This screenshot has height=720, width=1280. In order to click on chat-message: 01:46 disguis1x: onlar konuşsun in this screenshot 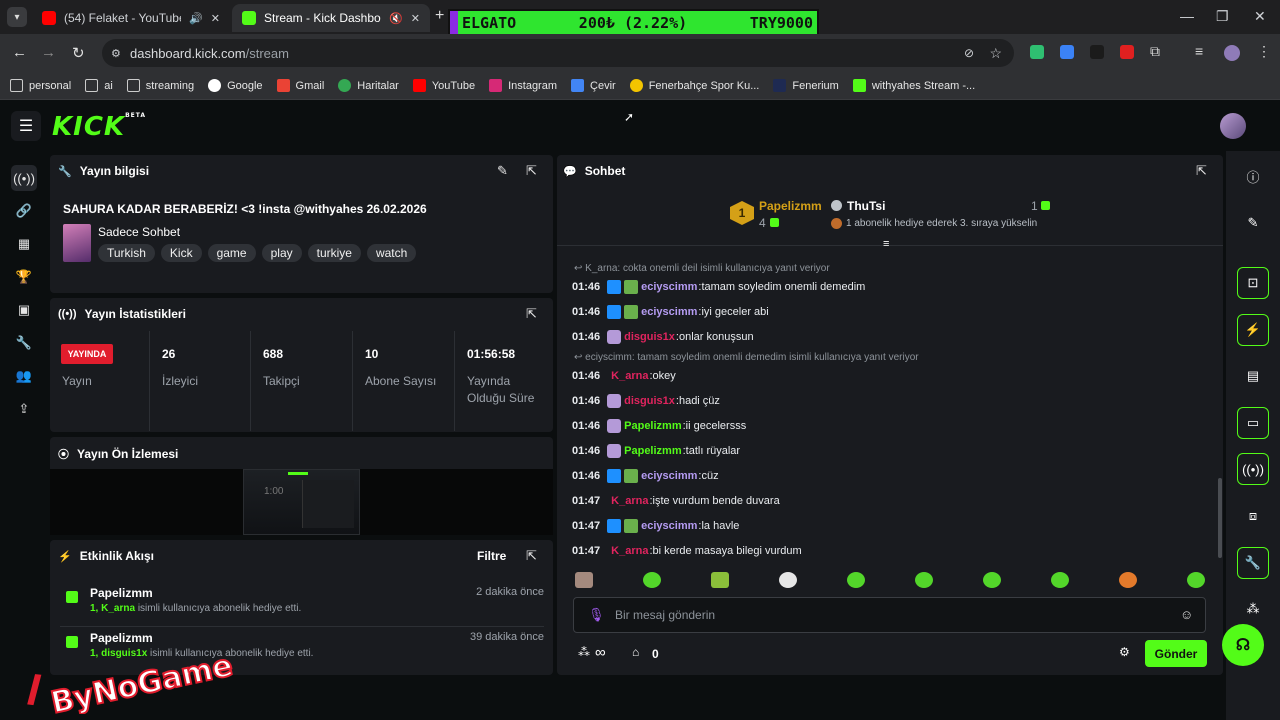, I will do `click(663, 337)`.